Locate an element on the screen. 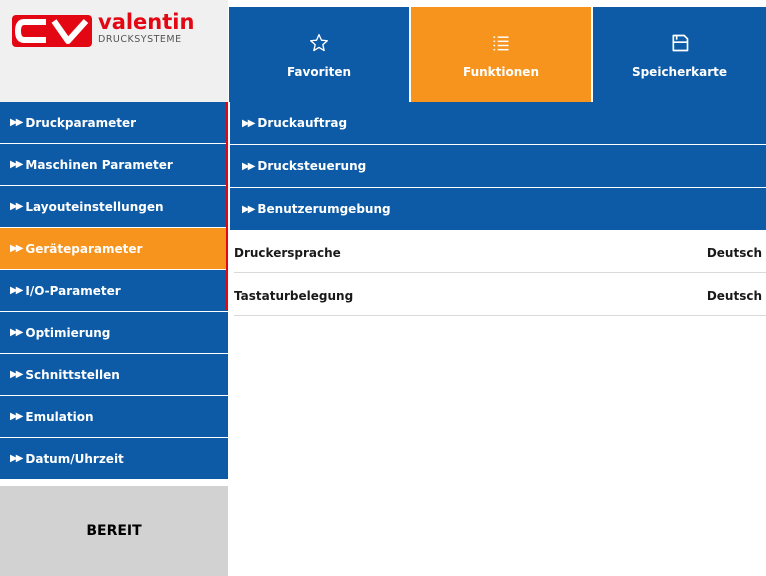 This screenshot has height=576, width=766. menu-item-layouteinstellungen: ▶▶ Layouteinstellungen is located at coordinates (114, 206).